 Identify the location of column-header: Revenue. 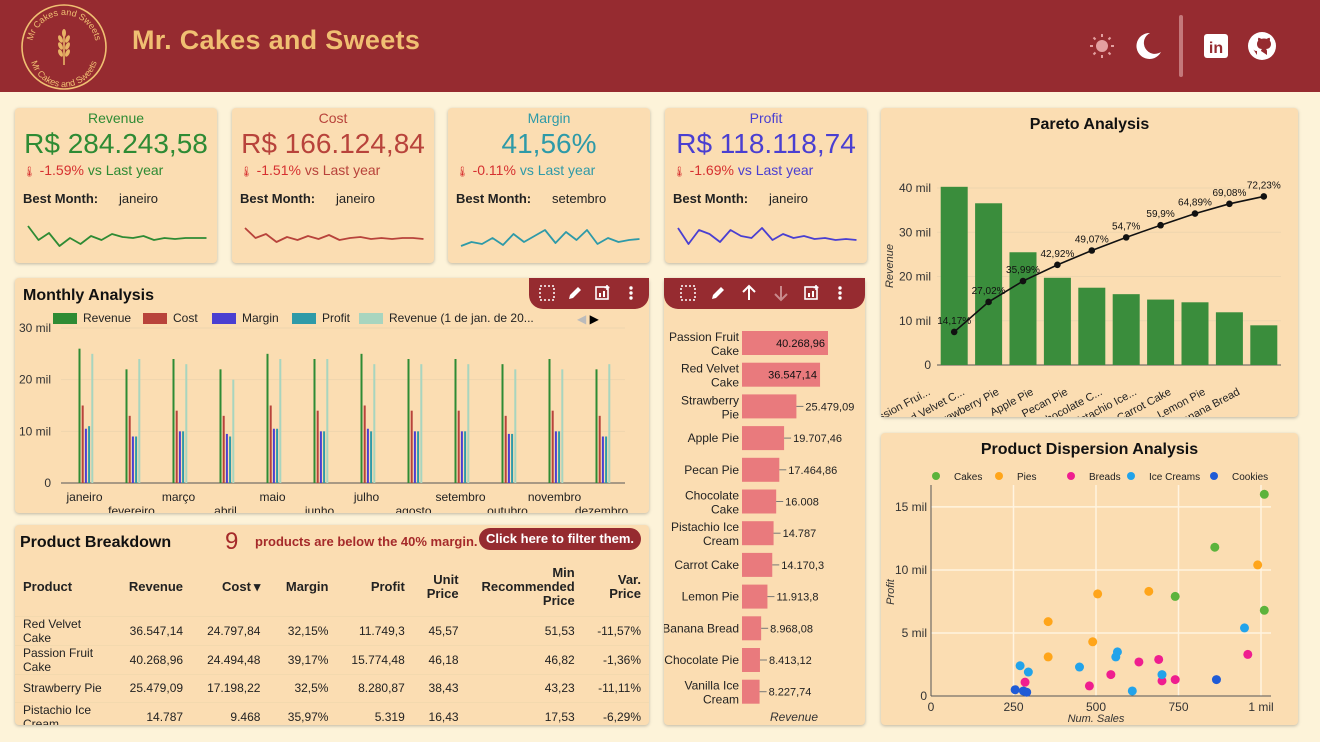
(153, 587).